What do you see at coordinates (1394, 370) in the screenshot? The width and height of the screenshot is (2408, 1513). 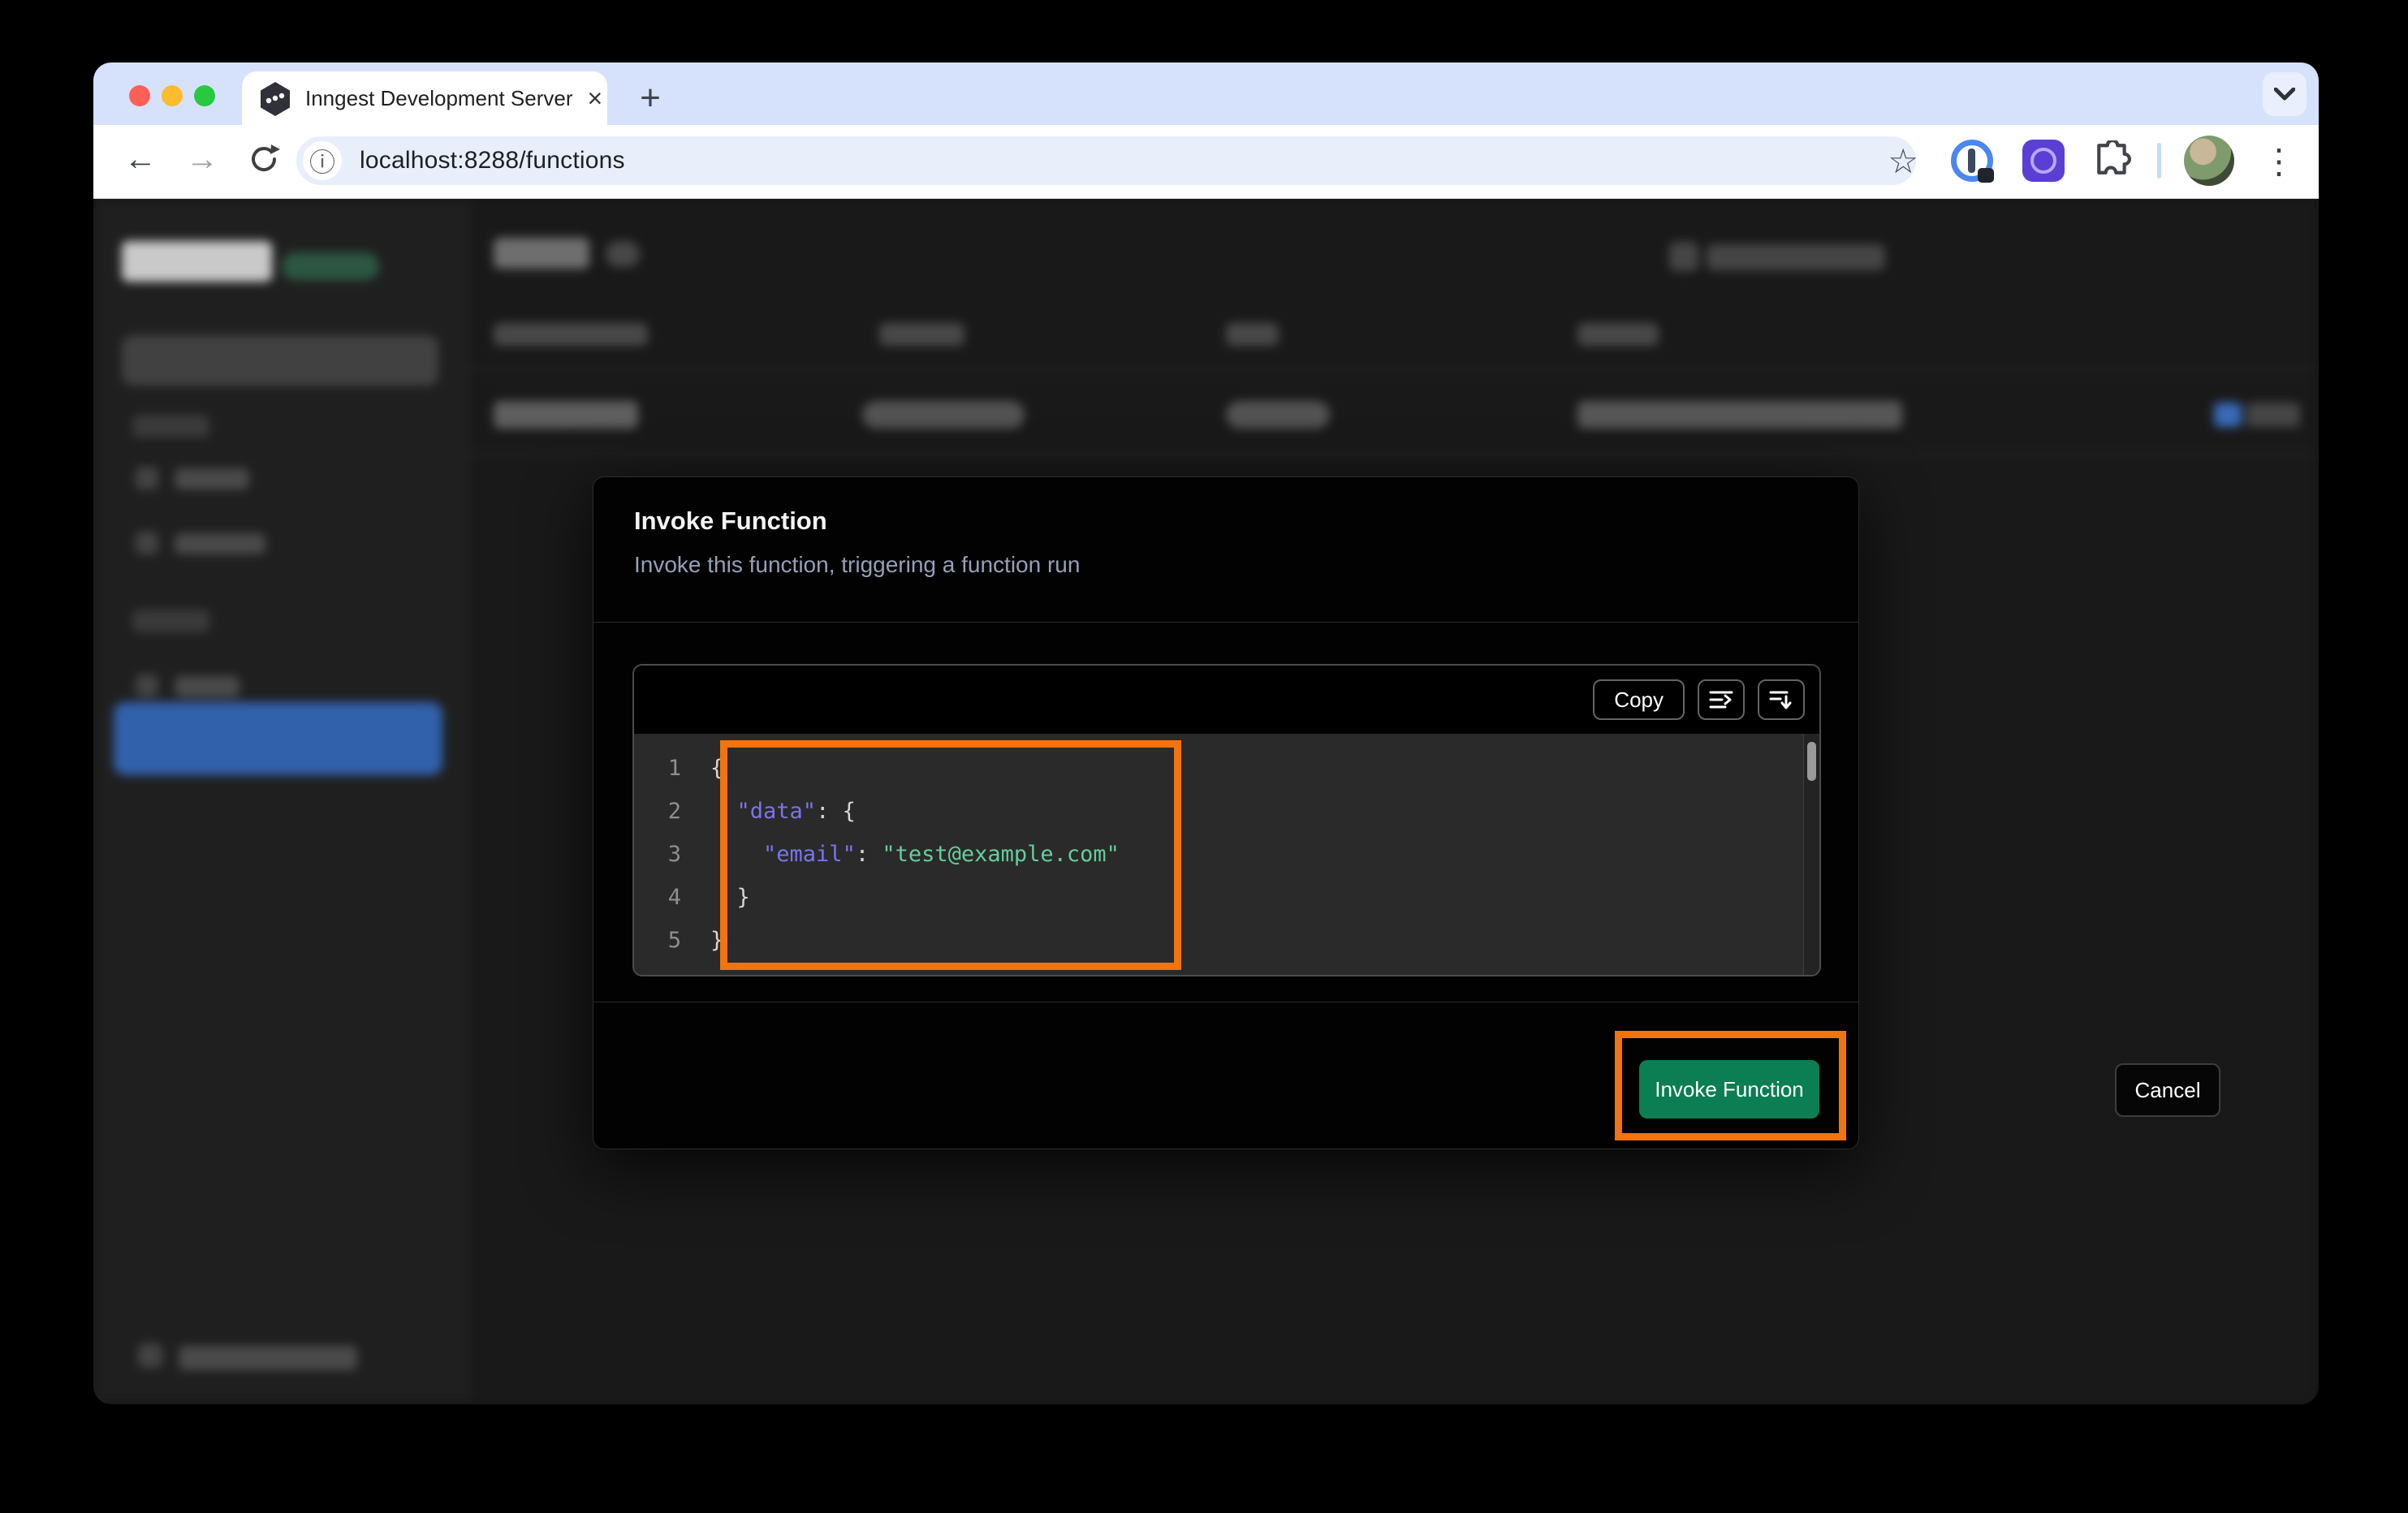 I see `table-header-divider` at bounding box center [1394, 370].